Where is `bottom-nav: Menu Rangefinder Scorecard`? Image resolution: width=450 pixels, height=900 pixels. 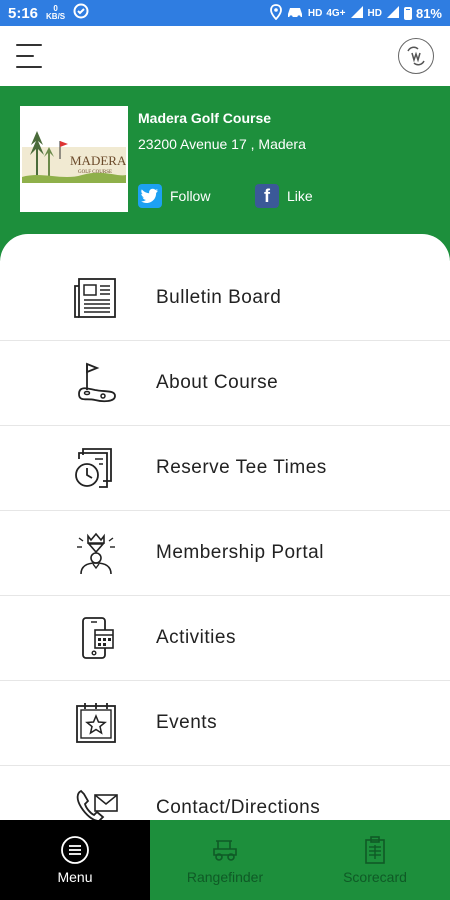
bottom-nav: Menu Rangefinder Scorecard is located at coordinates (225, 860).